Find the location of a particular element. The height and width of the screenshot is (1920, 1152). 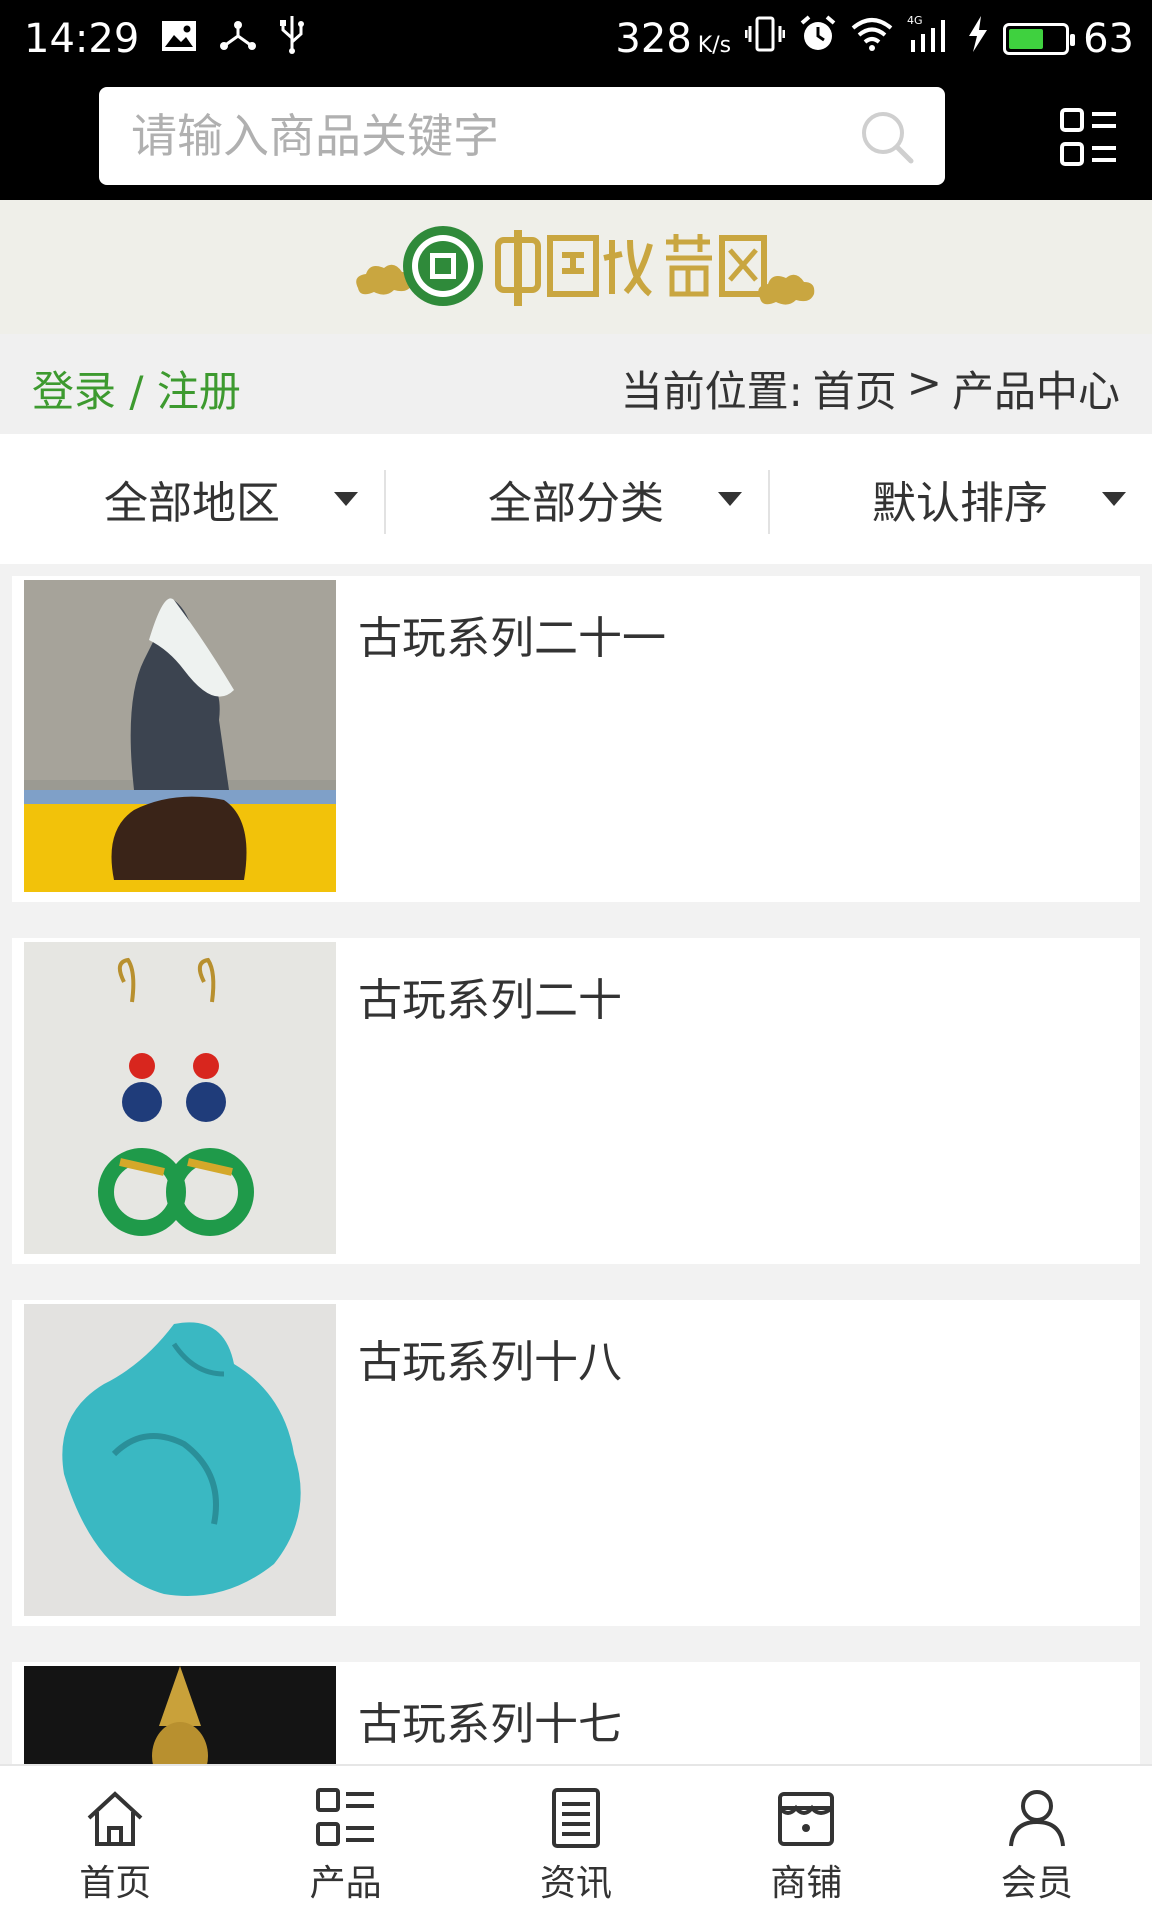

filter-sort-dropdown: 默认排序 is located at coordinates (960, 499).